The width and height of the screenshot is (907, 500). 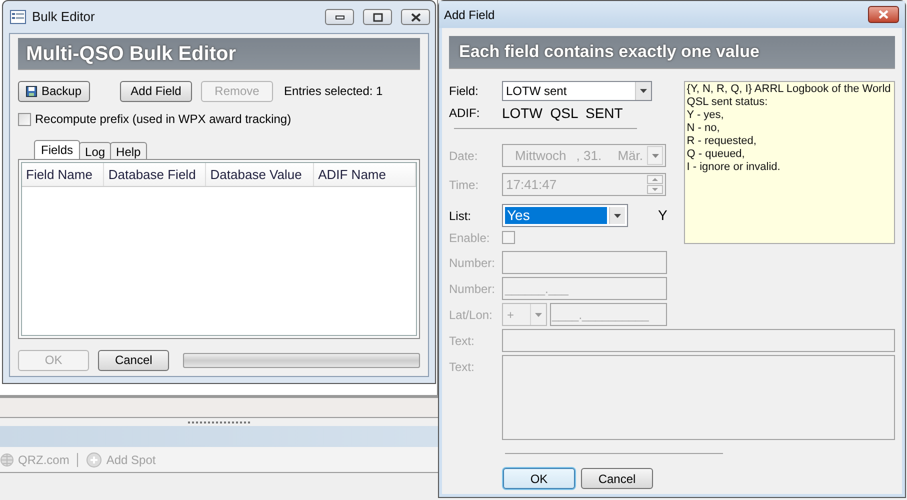 I want to click on minimize-icon, so click(x=339, y=17).